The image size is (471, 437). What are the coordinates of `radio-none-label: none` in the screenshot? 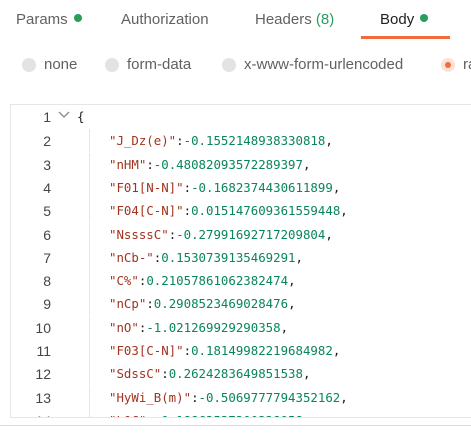 It's located at (61, 64).